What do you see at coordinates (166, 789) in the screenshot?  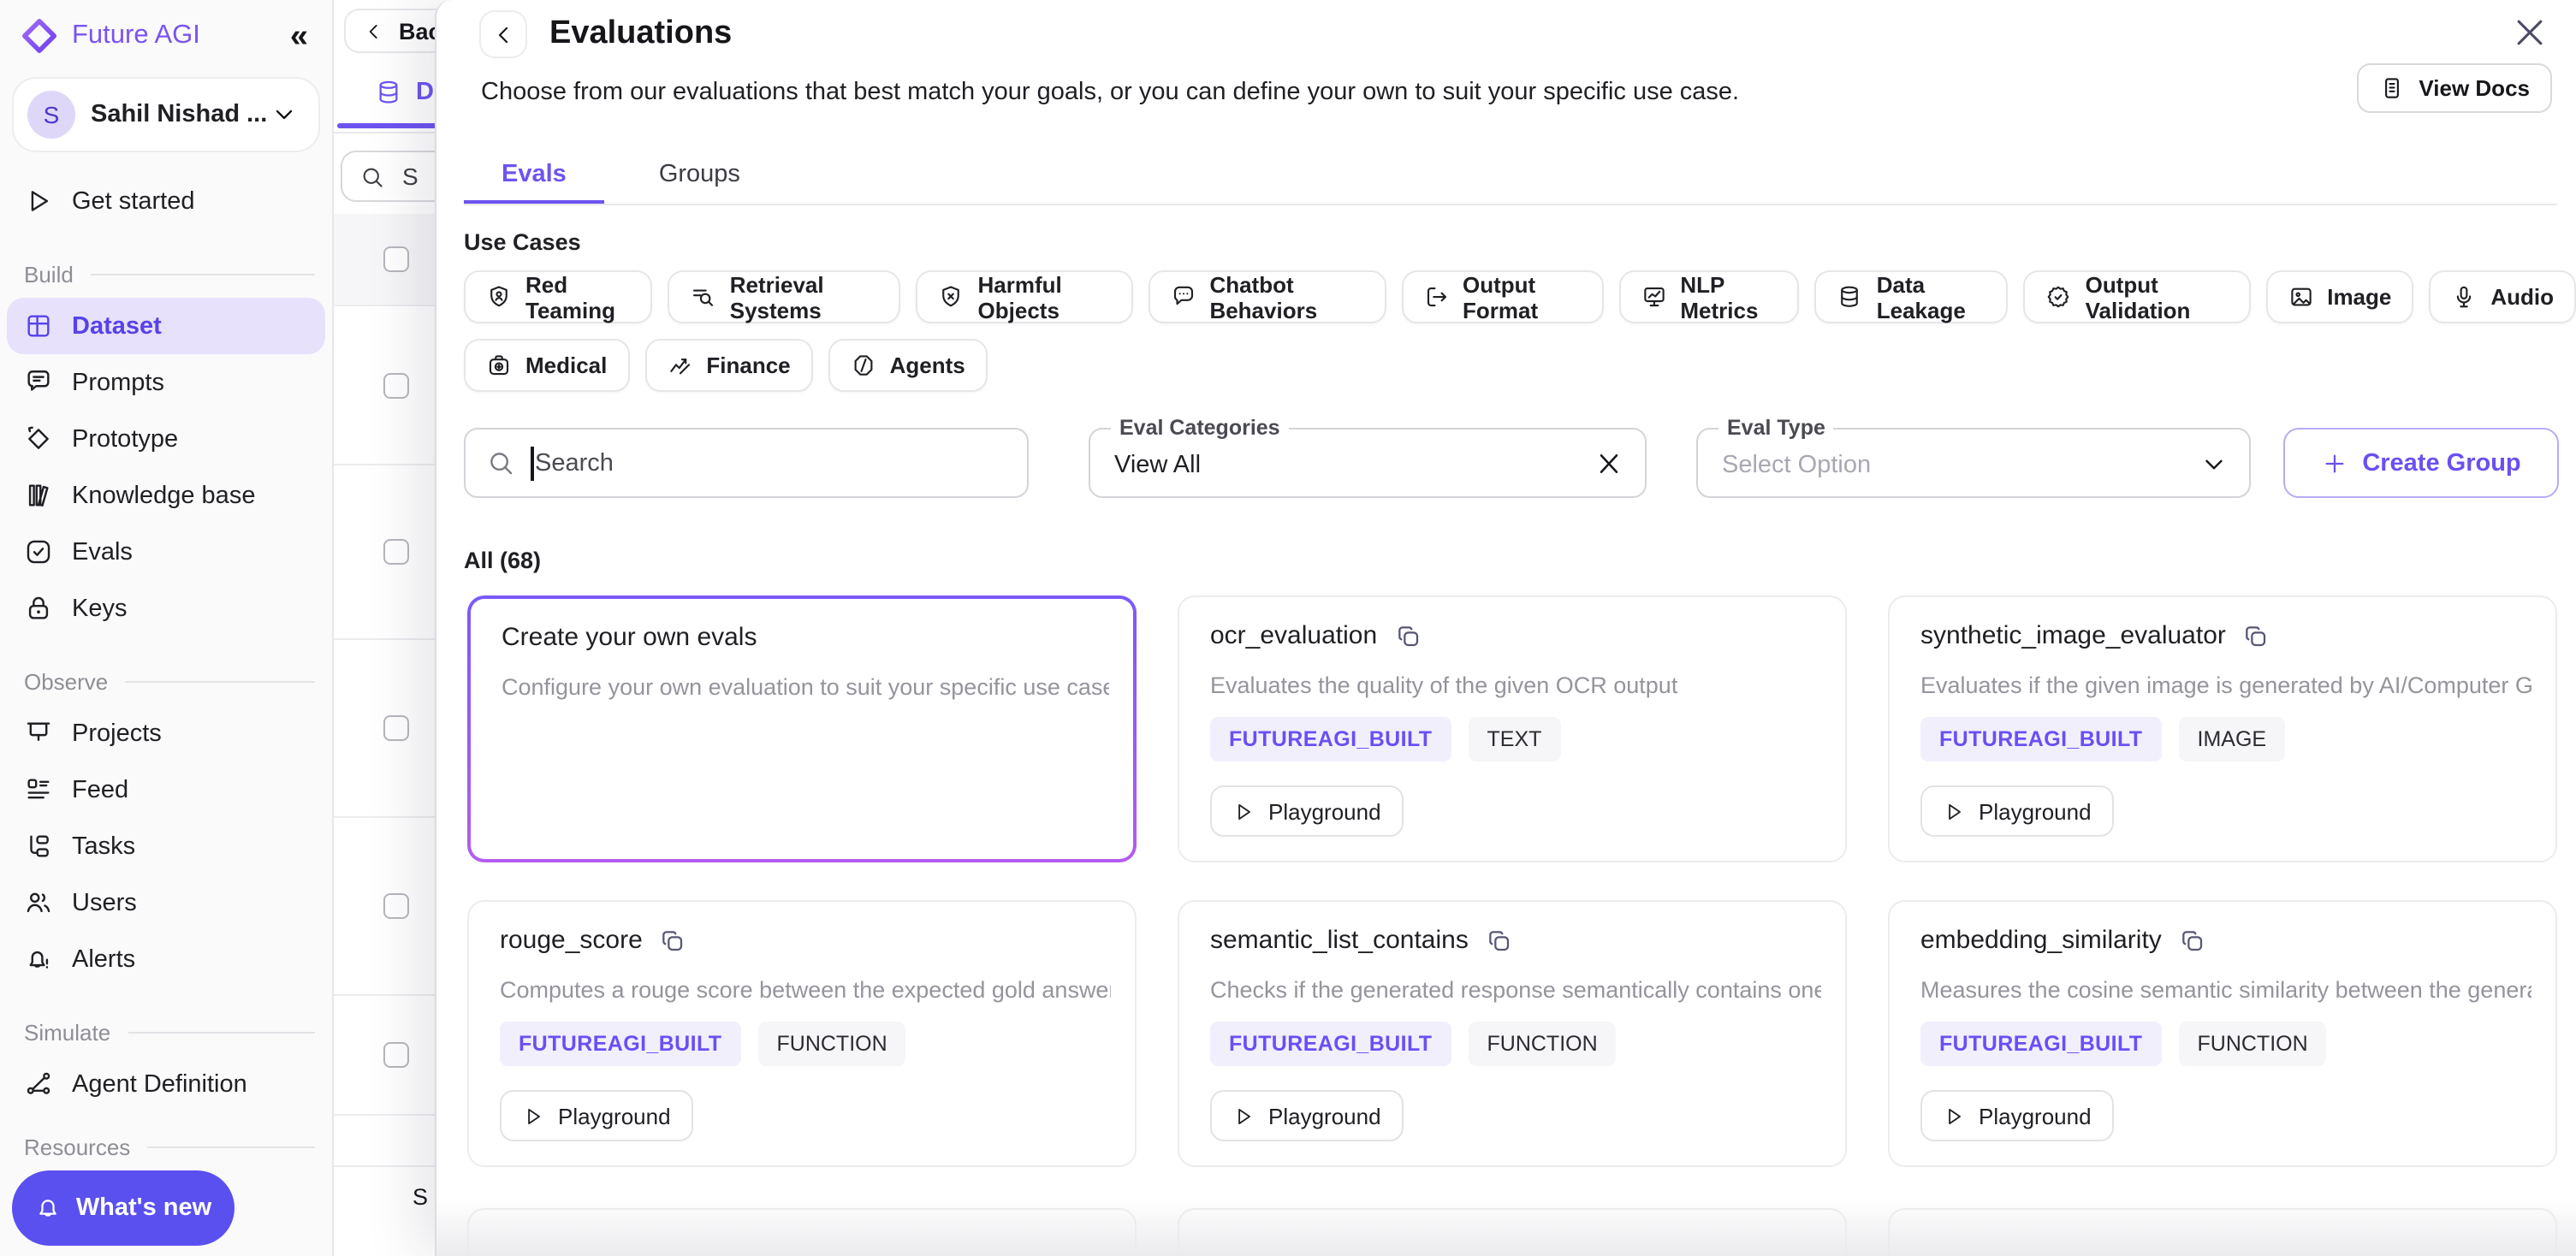 I see `sidebar-item-feed: Feed` at bounding box center [166, 789].